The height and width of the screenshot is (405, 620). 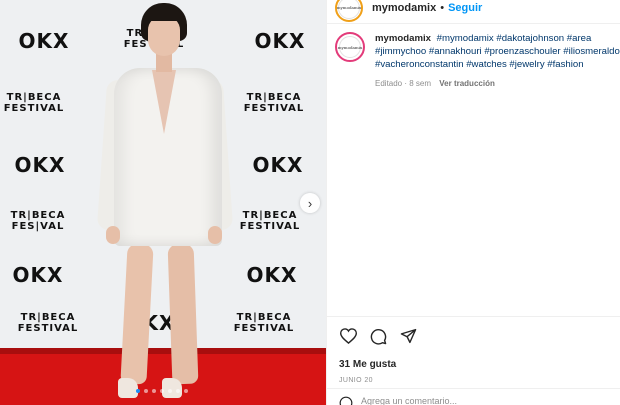 I want to click on avatar: mymodamix, so click(x=349, y=11).